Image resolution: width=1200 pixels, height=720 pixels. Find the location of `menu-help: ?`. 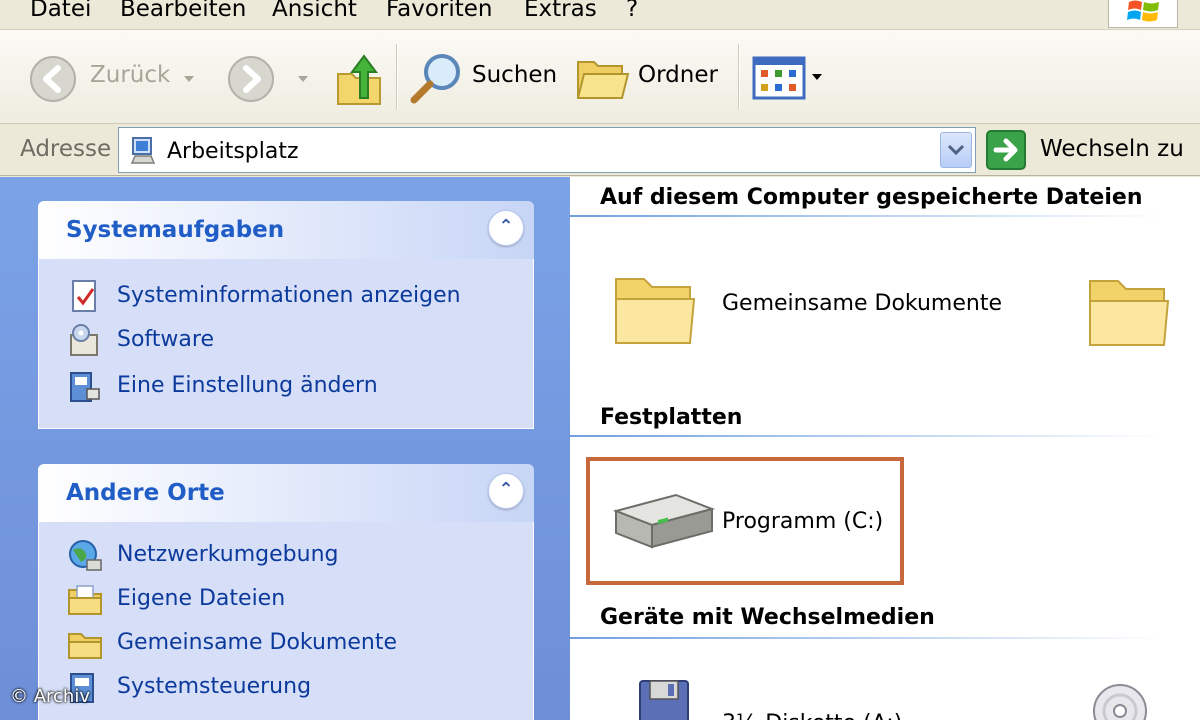

menu-help: ? is located at coordinates (632, 11).